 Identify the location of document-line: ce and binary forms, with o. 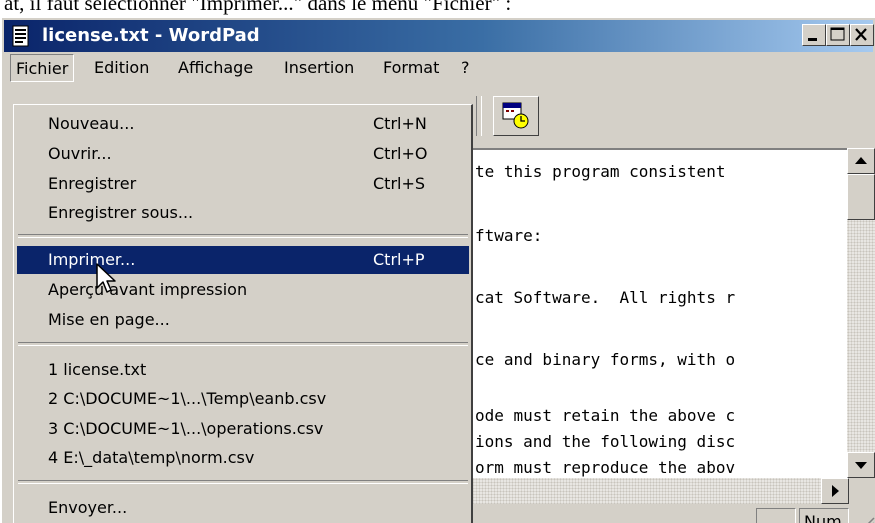
(605, 359).